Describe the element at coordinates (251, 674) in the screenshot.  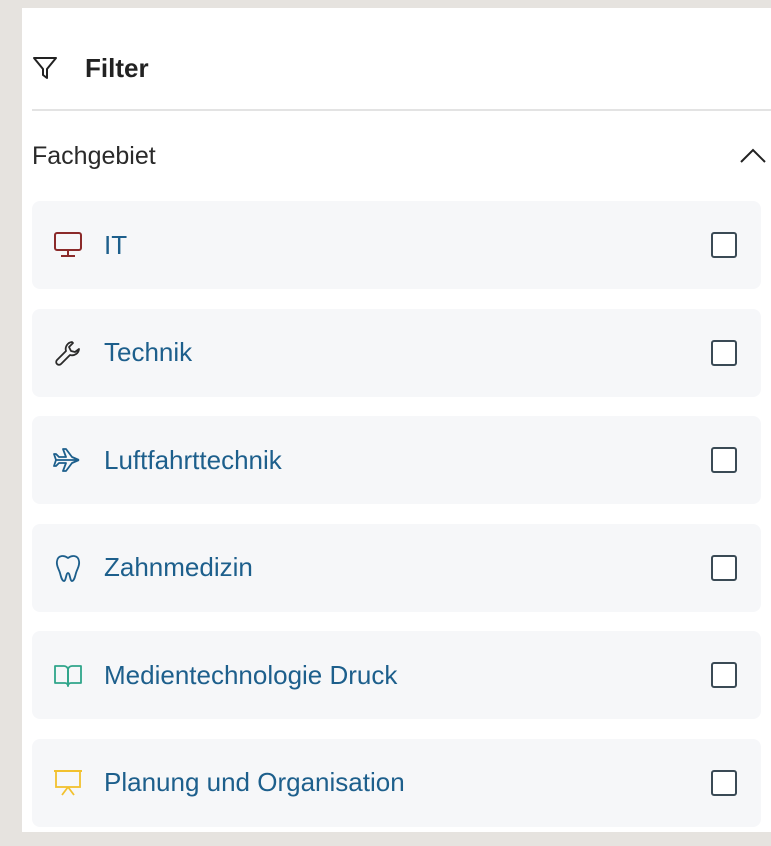
I see `item-label: Medientechnologie Druck` at that location.